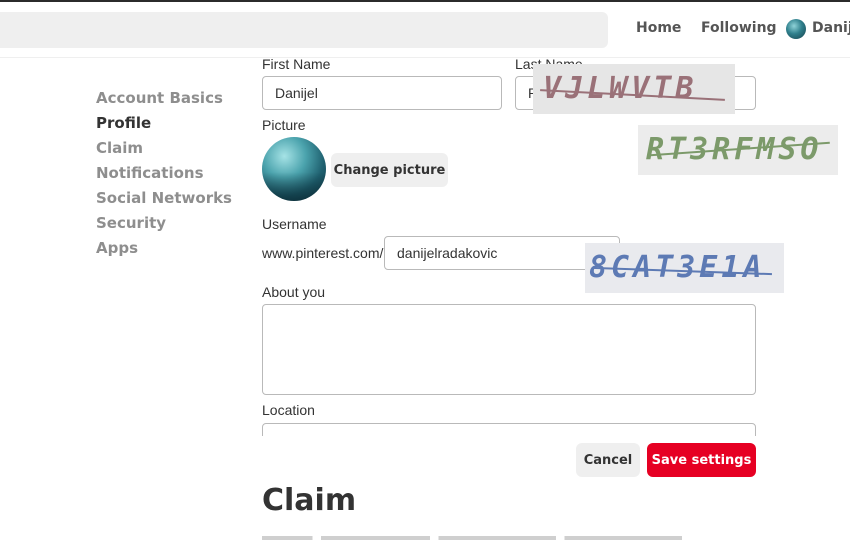 This screenshot has width=850, height=540. I want to click on sidebar-item-security: Security, so click(164, 225).